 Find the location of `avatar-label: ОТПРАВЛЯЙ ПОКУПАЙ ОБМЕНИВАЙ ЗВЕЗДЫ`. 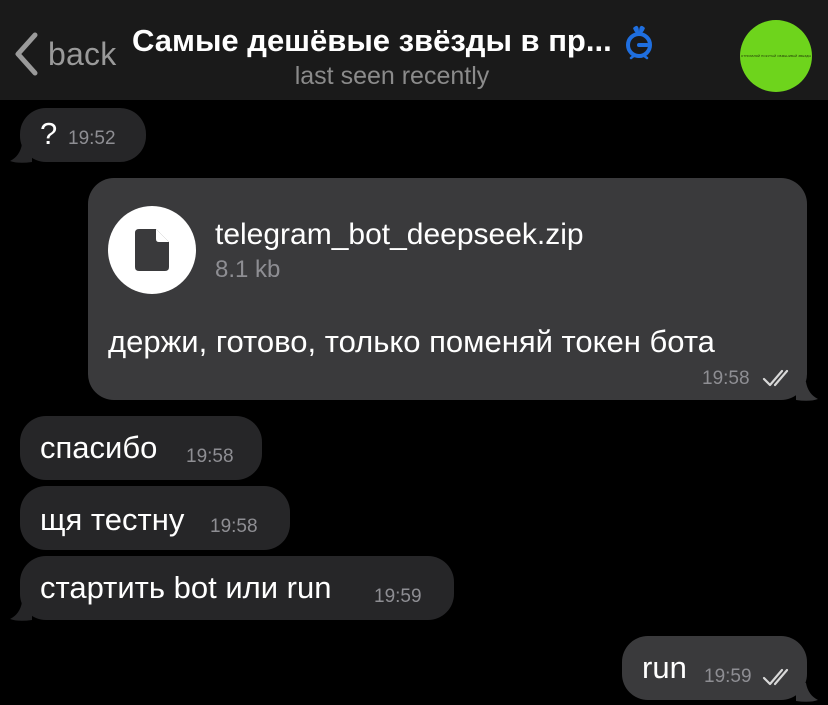

avatar-label: ОТПРАВЛЯЙ ПОКУПАЙ ОБМЕНИВАЙ ЗВЕЗДЫ is located at coordinates (776, 56).